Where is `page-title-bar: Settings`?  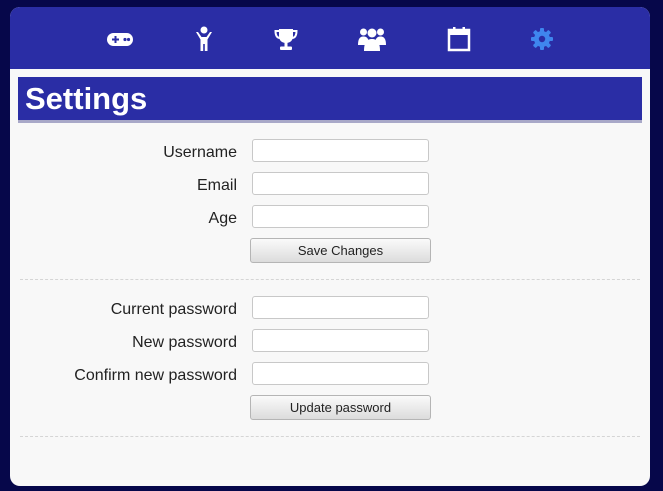 page-title-bar: Settings is located at coordinates (330, 100).